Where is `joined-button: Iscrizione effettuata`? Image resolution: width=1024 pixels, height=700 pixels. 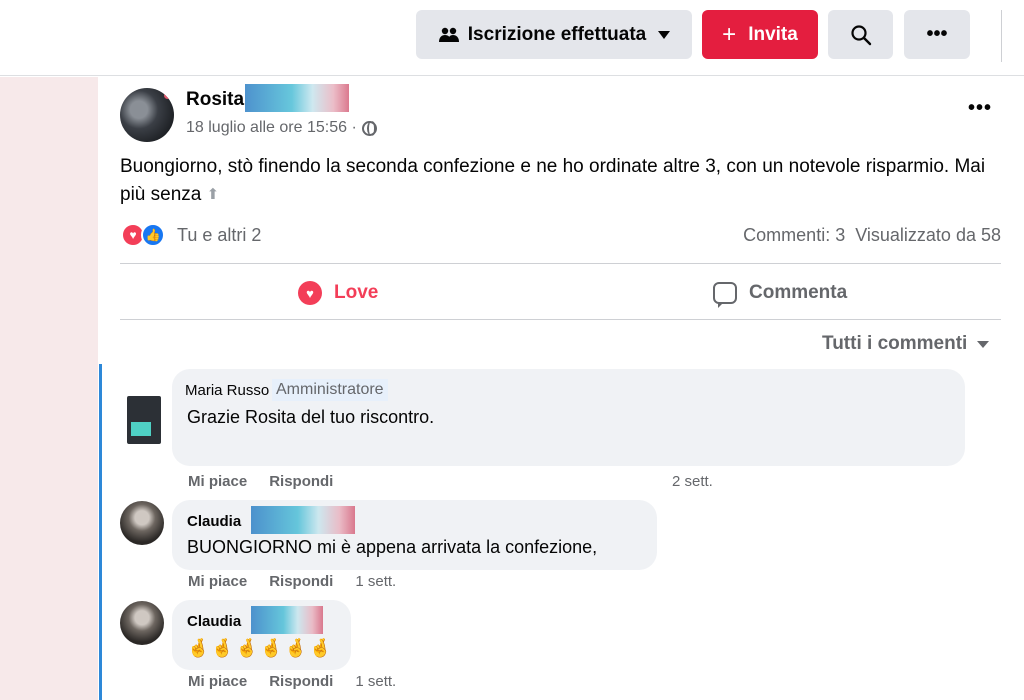
joined-button: Iscrizione effettuata is located at coordinates (554, 34).